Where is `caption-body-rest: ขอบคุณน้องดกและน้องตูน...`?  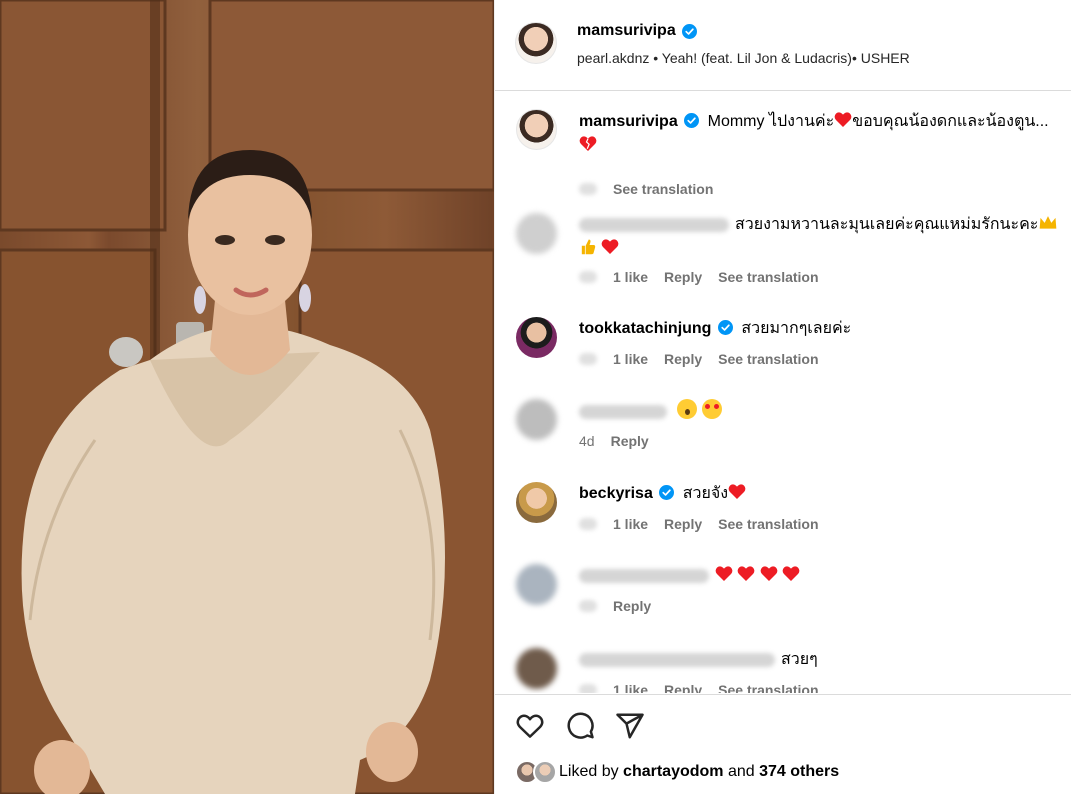
caption-body-rest: ขอบคุณน้องดกและน้องตูน... is located at coordinates (950, 121).